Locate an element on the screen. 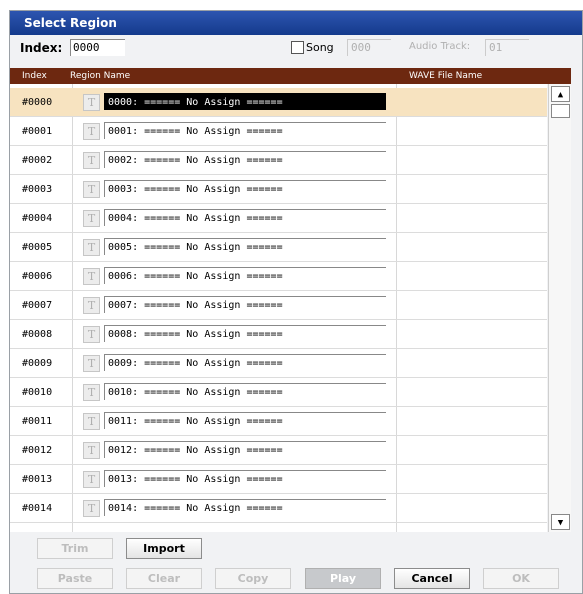 The height and width of the screenshot is (594, 583). wave-file-column-header: WAVE File Name is located at coordinates (446, 76).